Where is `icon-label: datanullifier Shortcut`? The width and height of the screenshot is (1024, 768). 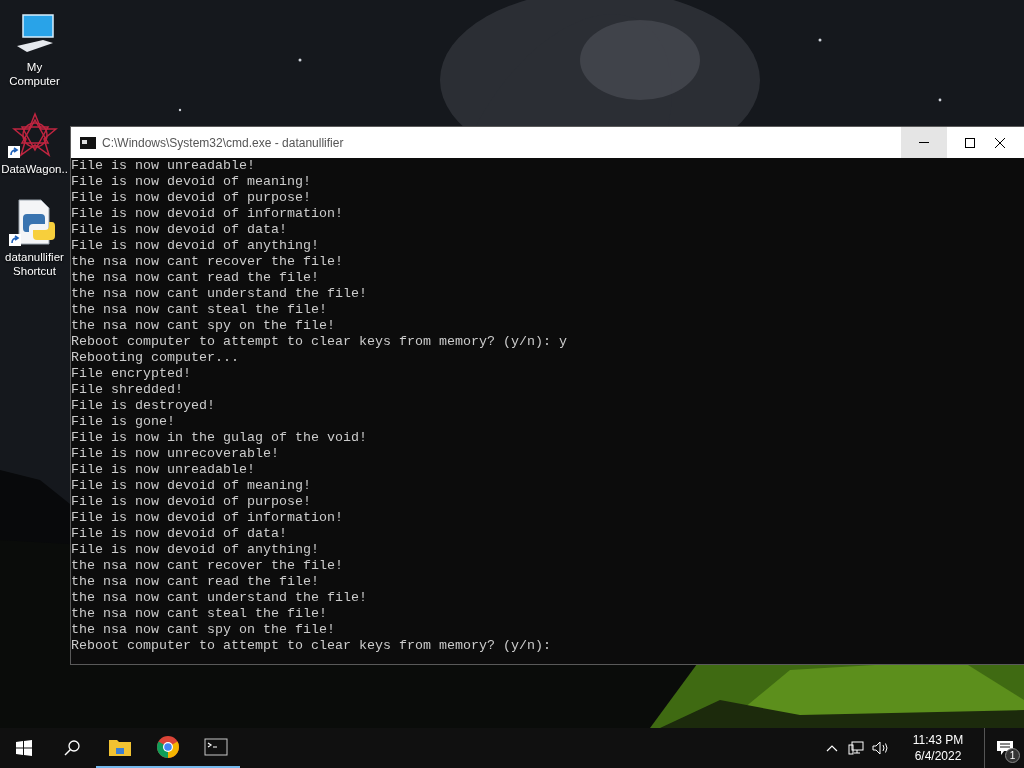 icon-label: datanullifier Shortcut is located at coordinates (34, 264).